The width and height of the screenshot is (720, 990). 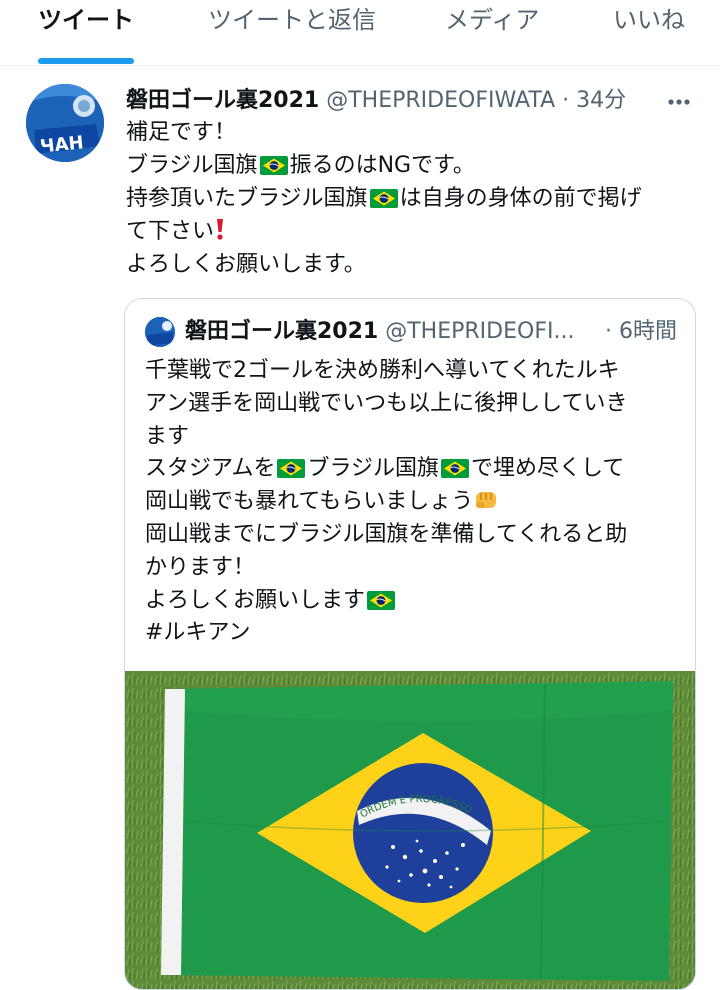 I want to click on quote-line: ます, so click(x=167, y=436).